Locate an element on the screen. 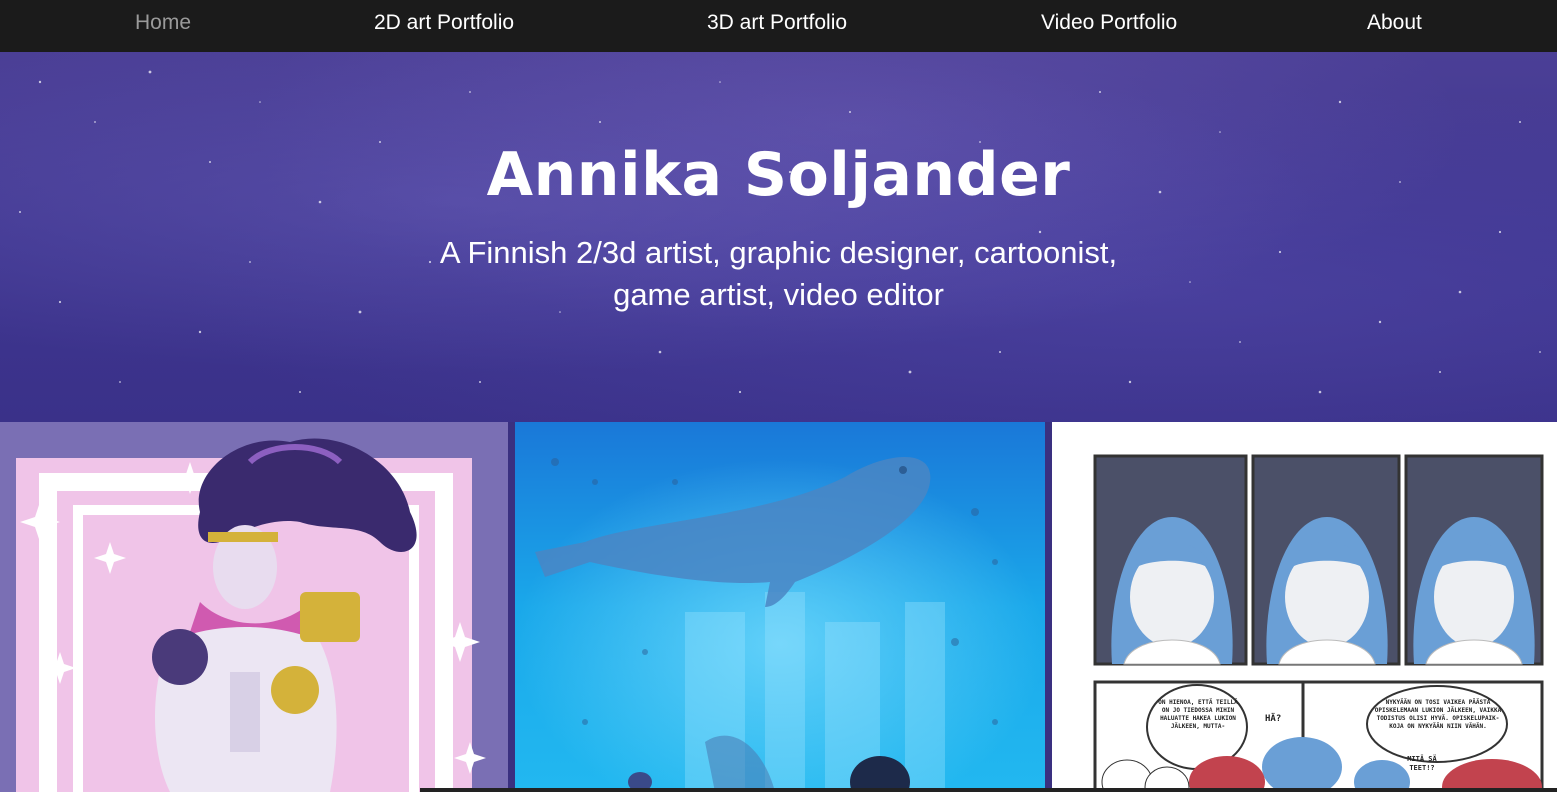 The height and width of the screenshot is (792, 1557). nav-home: Home is located at coordinates (163, 23).